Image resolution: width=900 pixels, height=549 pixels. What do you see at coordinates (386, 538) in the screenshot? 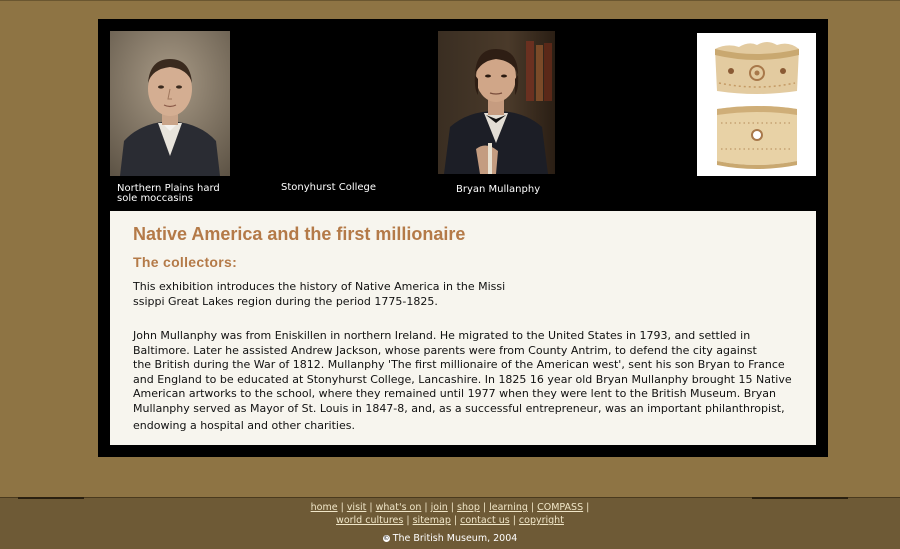
I see `copyright-icon: ©` at bounding box center [386, 538].